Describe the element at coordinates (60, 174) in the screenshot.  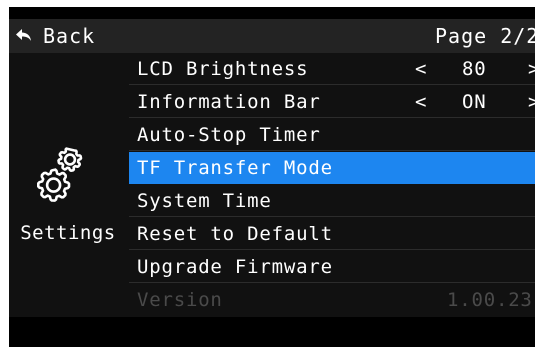
I see `gear-icon` at that location.